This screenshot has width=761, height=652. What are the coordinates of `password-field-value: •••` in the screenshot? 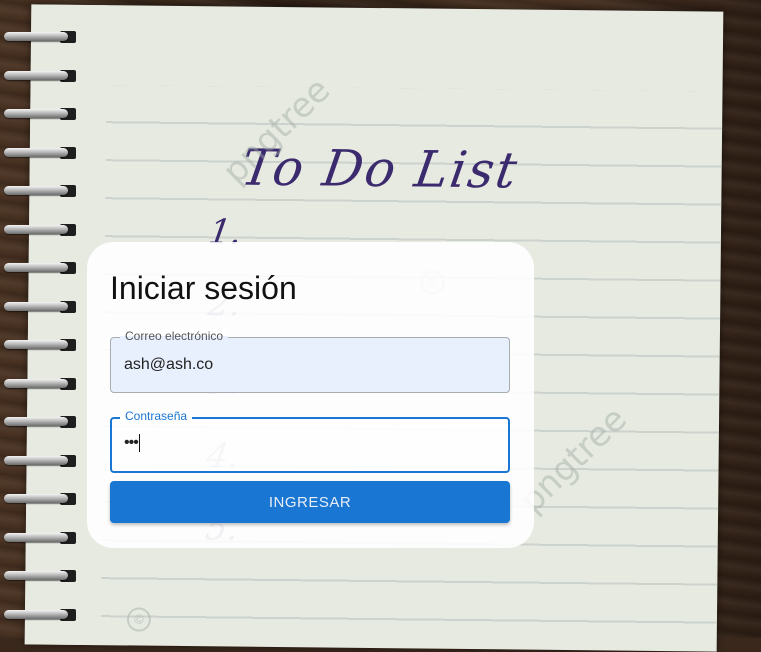 It's located at (132, 443).